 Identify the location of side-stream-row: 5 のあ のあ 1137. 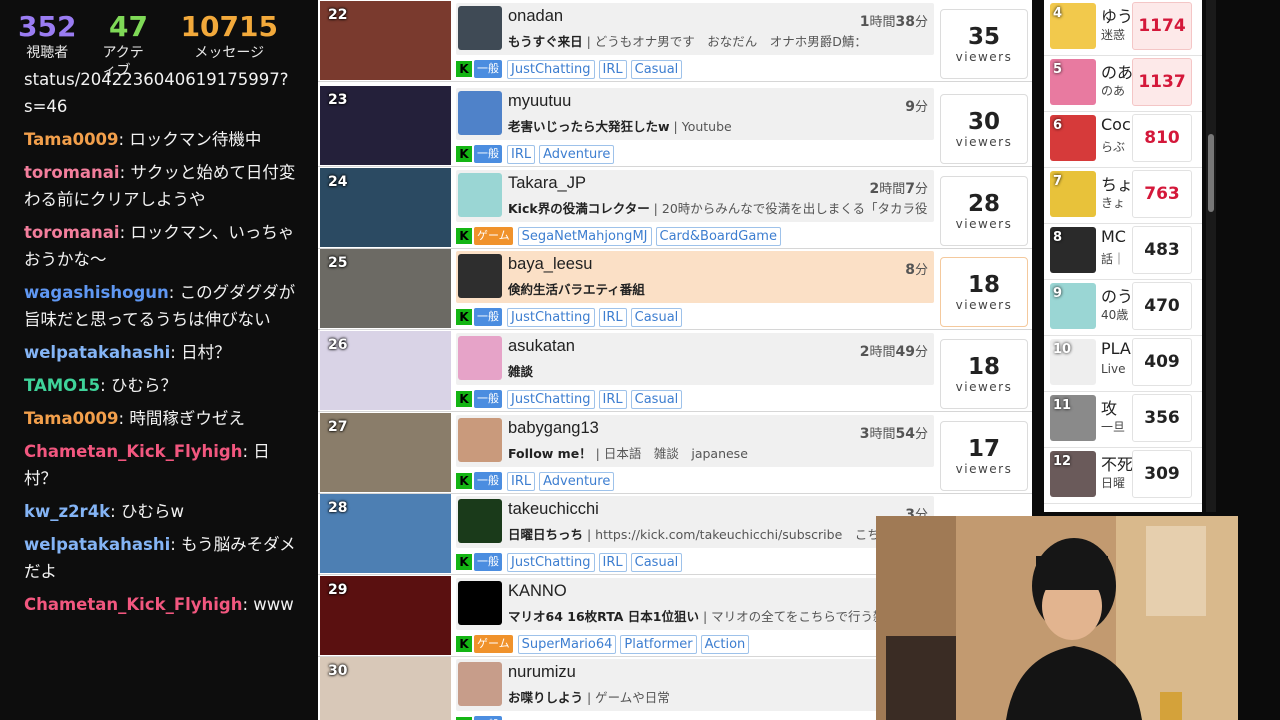
(1123, 84).